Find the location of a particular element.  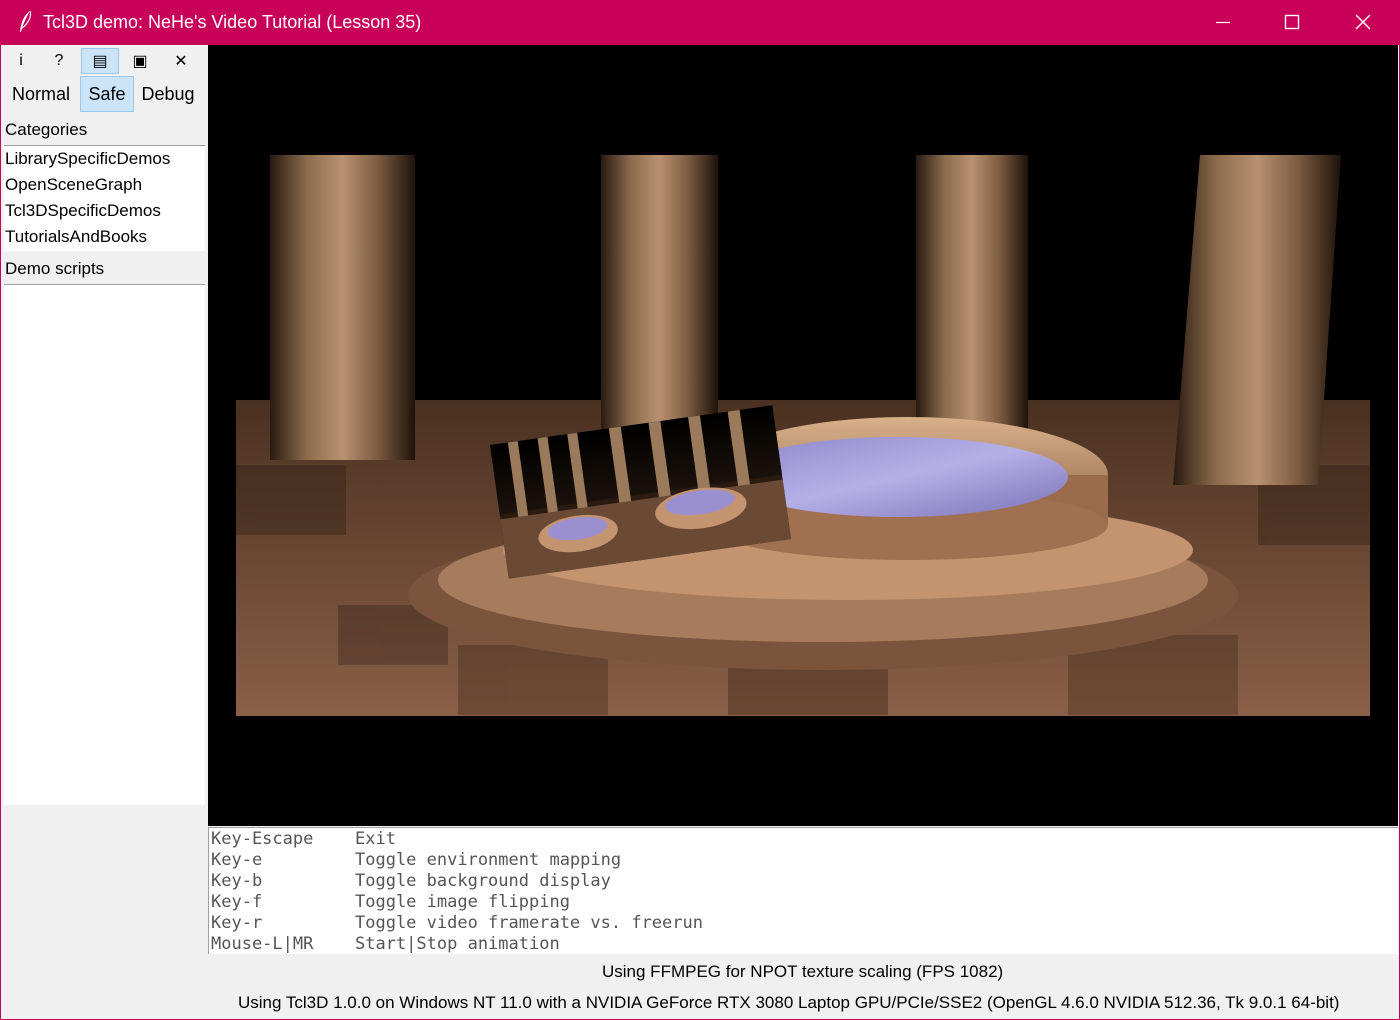

help-action: Toggle image flipping is located at coordinates (462, 902).